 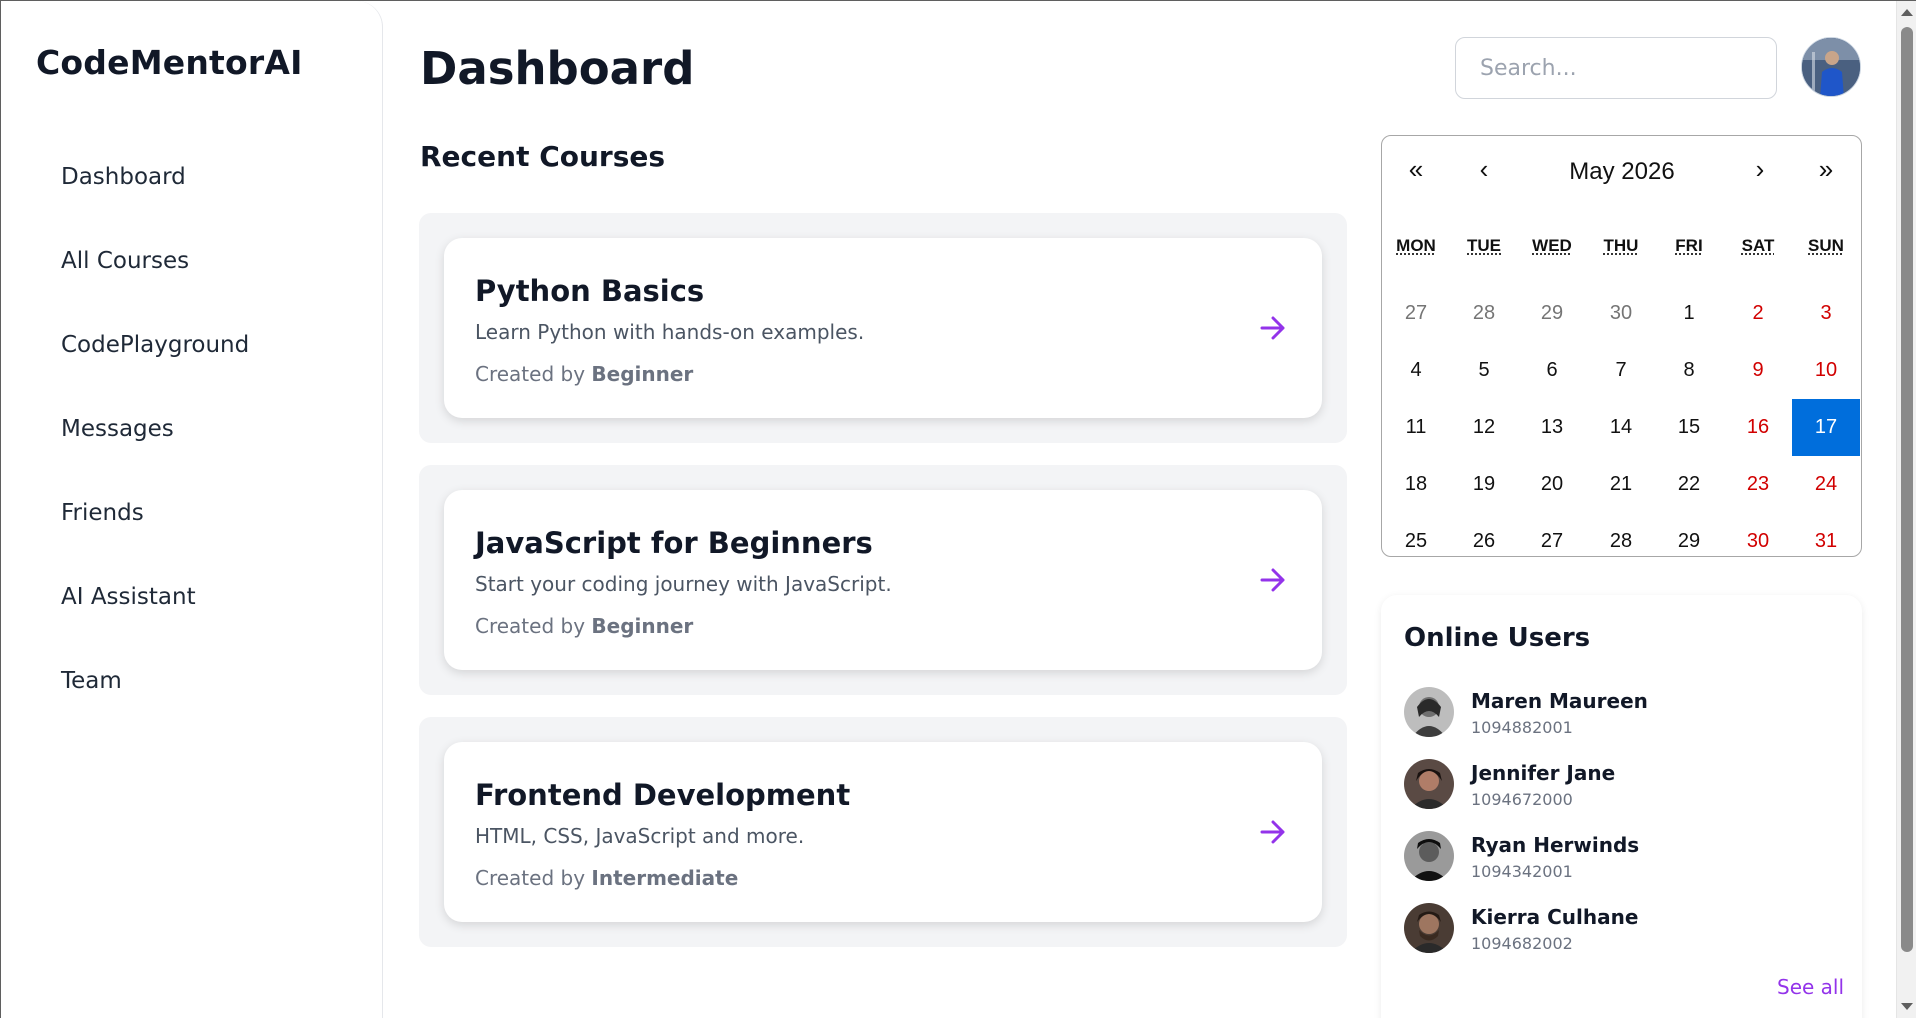 What do you see at coordinates (1416, 534) in the screenshot?
I see `calendar-day: 25` at bounding box center [1416, 534].